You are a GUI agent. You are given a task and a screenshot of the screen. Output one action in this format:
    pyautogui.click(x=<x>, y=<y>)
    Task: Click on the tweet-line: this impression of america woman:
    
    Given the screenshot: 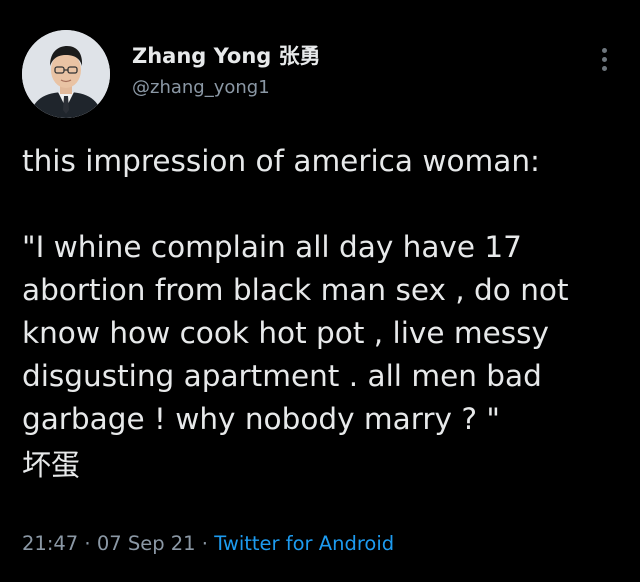 What is the action you would take?
    pyautogui.click(x=281, y=161)
    